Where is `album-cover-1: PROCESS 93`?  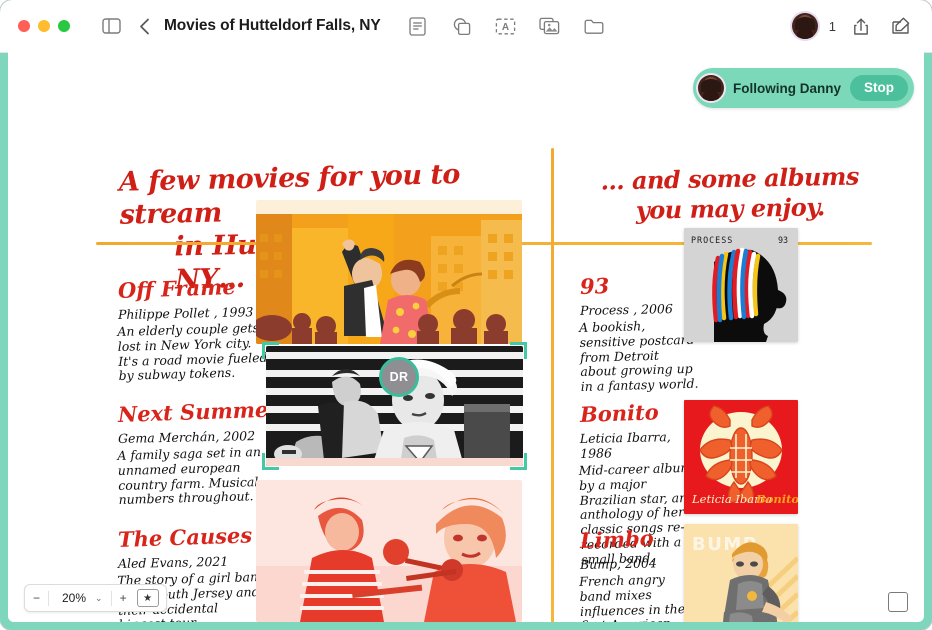 album-cover-1: PROCESS 93 is located at coordinates (741, 285).